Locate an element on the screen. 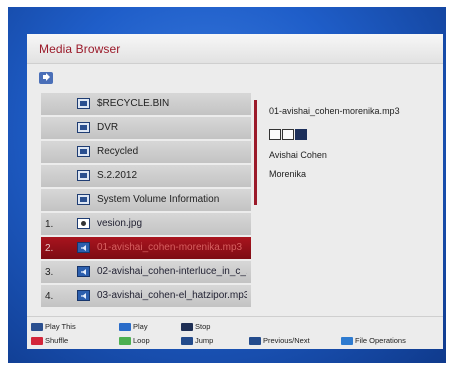 The height and width of the screenshot is (369, 451). parent-folder-icon is located at coordinates (46, 78).